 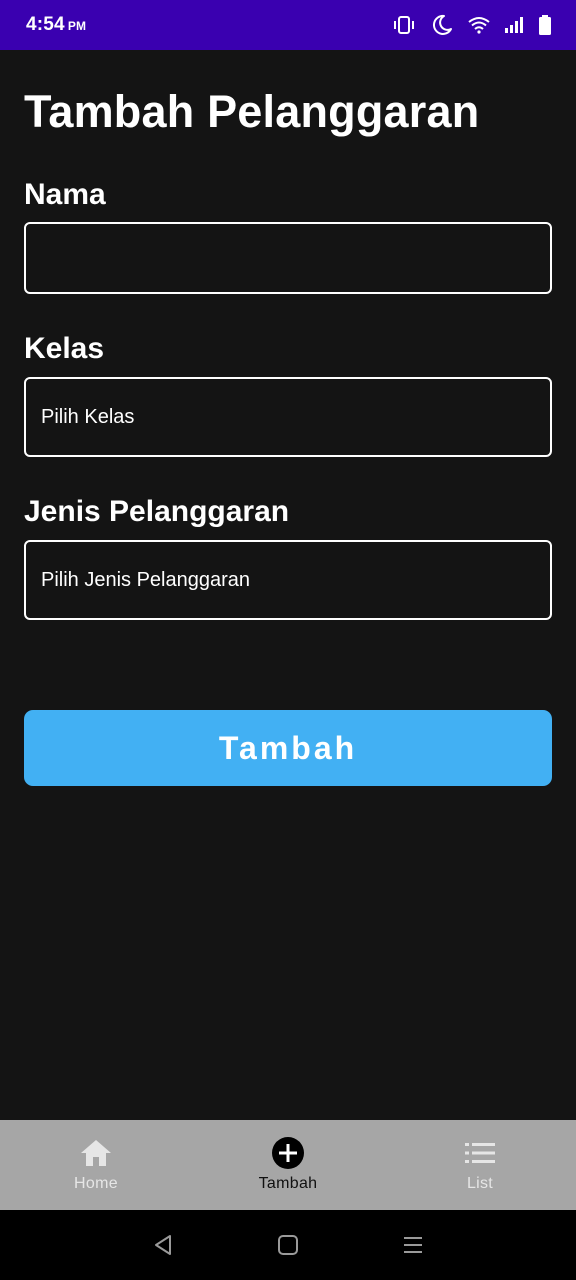 What do you see at coordinates (288, 417) in the screenshot?
I see `kelas-select: Pilih Kelas` at bounding box center [288, 417].